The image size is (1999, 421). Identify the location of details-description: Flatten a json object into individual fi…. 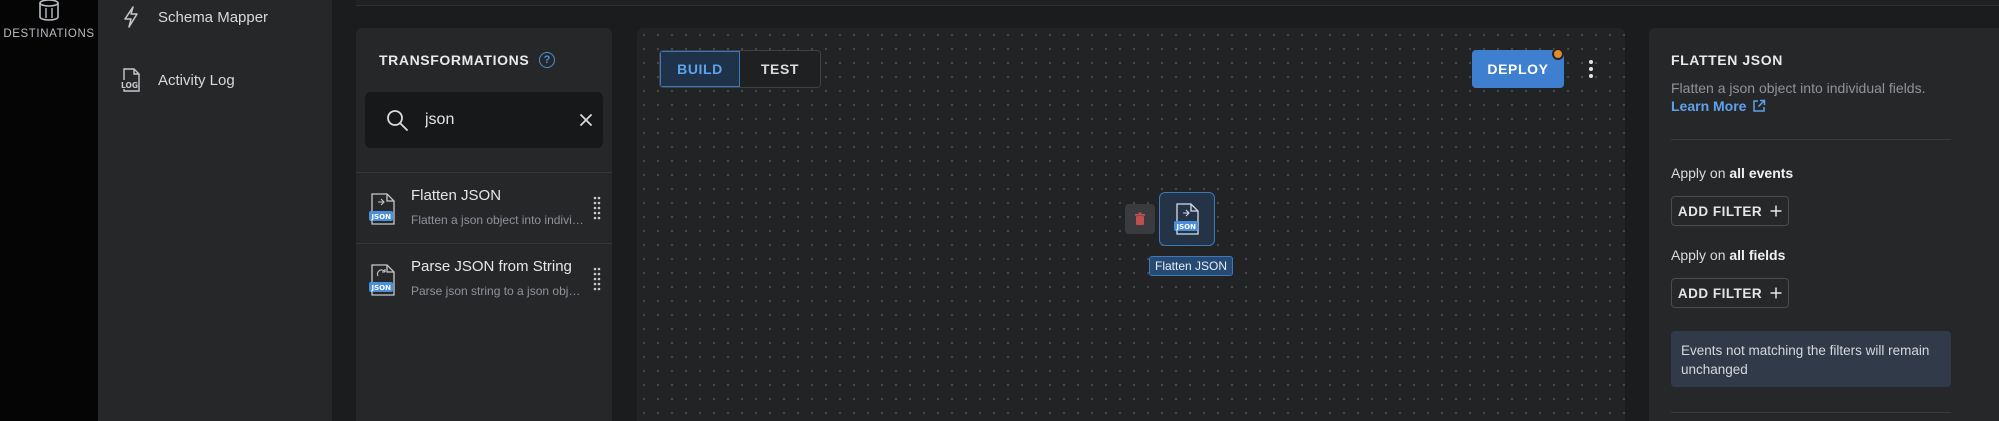
(1798, 88).